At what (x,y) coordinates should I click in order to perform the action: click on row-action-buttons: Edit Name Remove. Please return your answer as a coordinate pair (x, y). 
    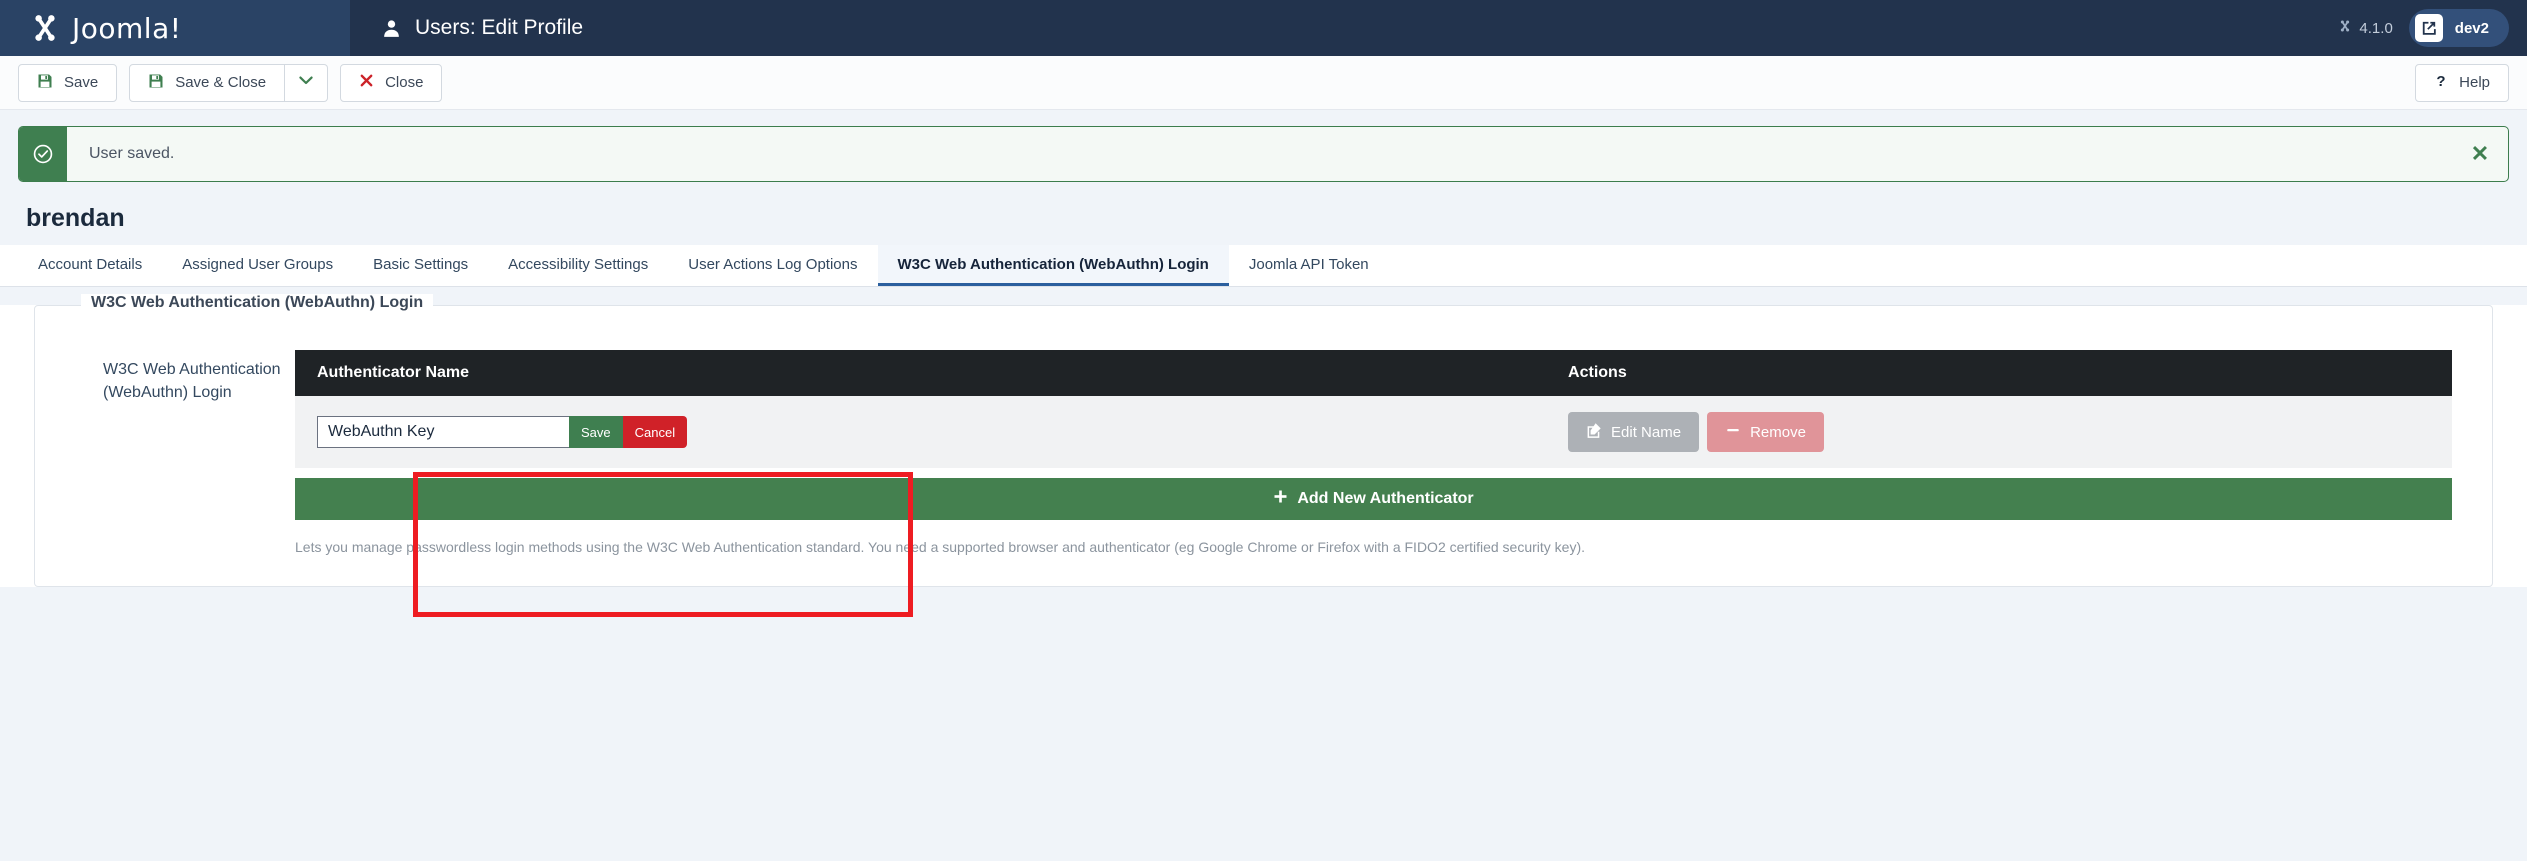
    Looking at the image, I should click on (1999, 432).